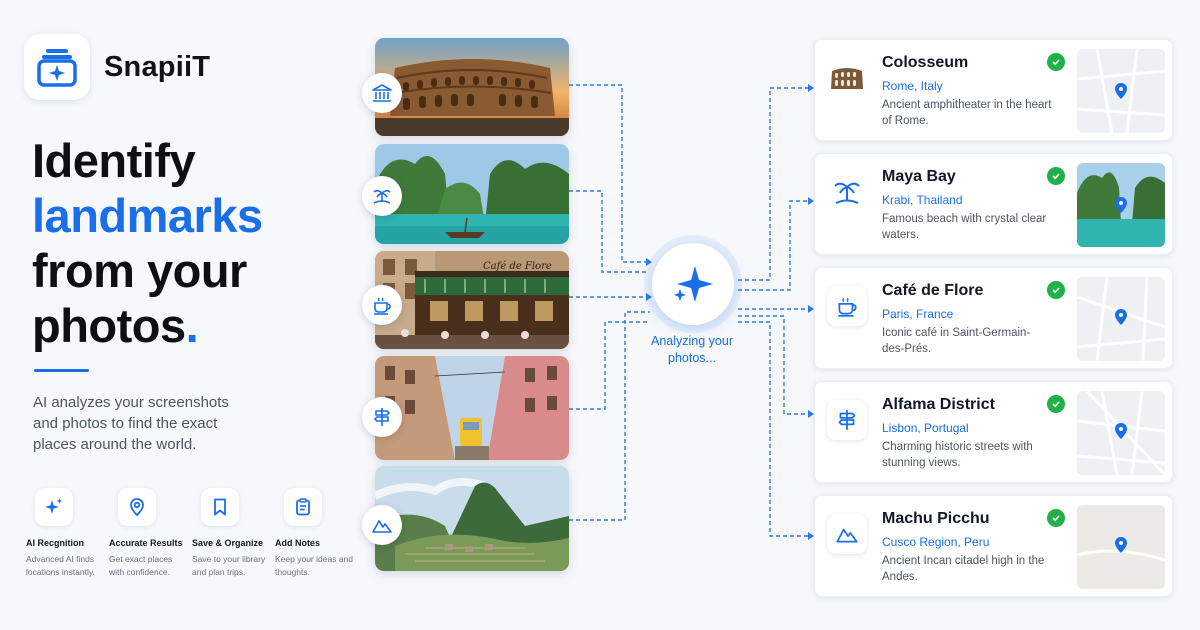  I want to click on result-description: Iconic café in Saint-Germain-des-Prés., so click(956, 341).